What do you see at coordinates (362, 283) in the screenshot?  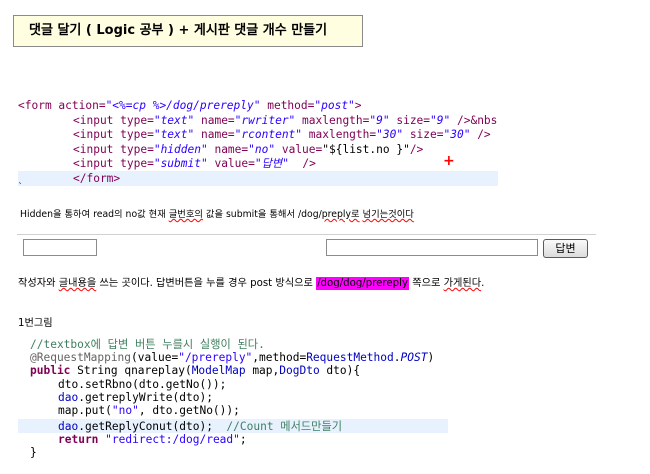 I see `highlighted-path: /dog/dog/prereply` at bounding box center [362, 283].